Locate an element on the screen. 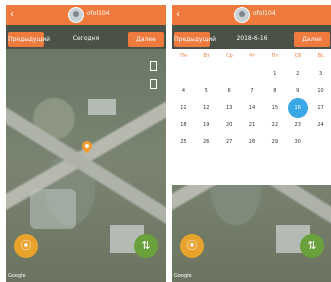  calendar-day: 3 is located at coordinates (320, 74).